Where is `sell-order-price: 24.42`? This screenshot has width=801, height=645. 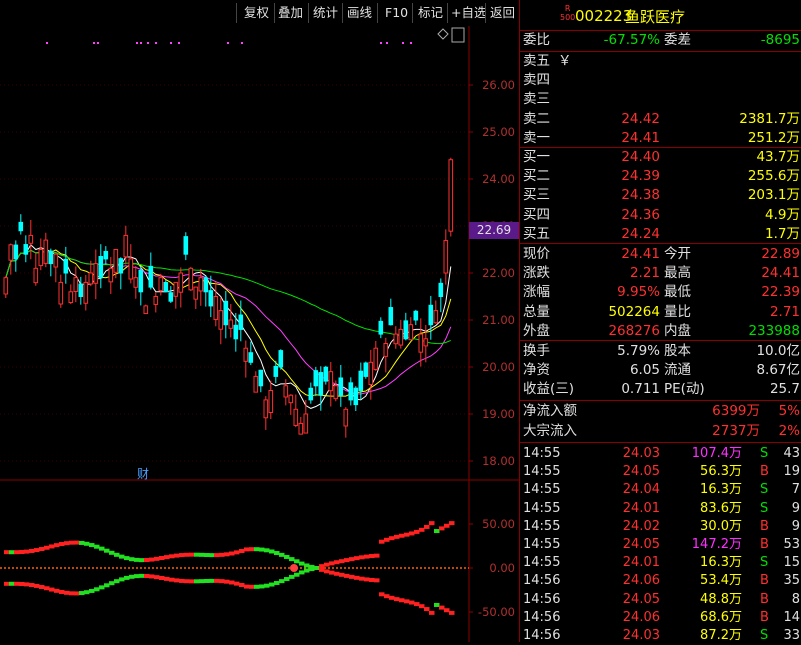 sell-order-price: 24.42 is located at coordinates (640, 118).